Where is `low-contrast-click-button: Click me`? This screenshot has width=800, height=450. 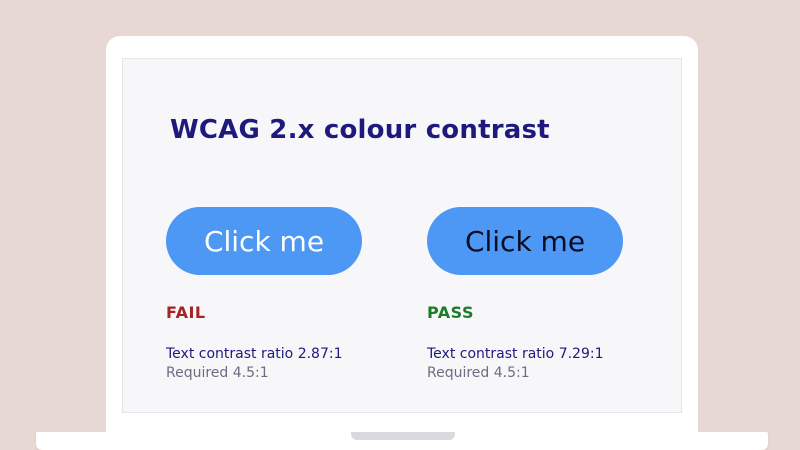
low-contrast-click-button: Click me is located at coordinates (264, 241).